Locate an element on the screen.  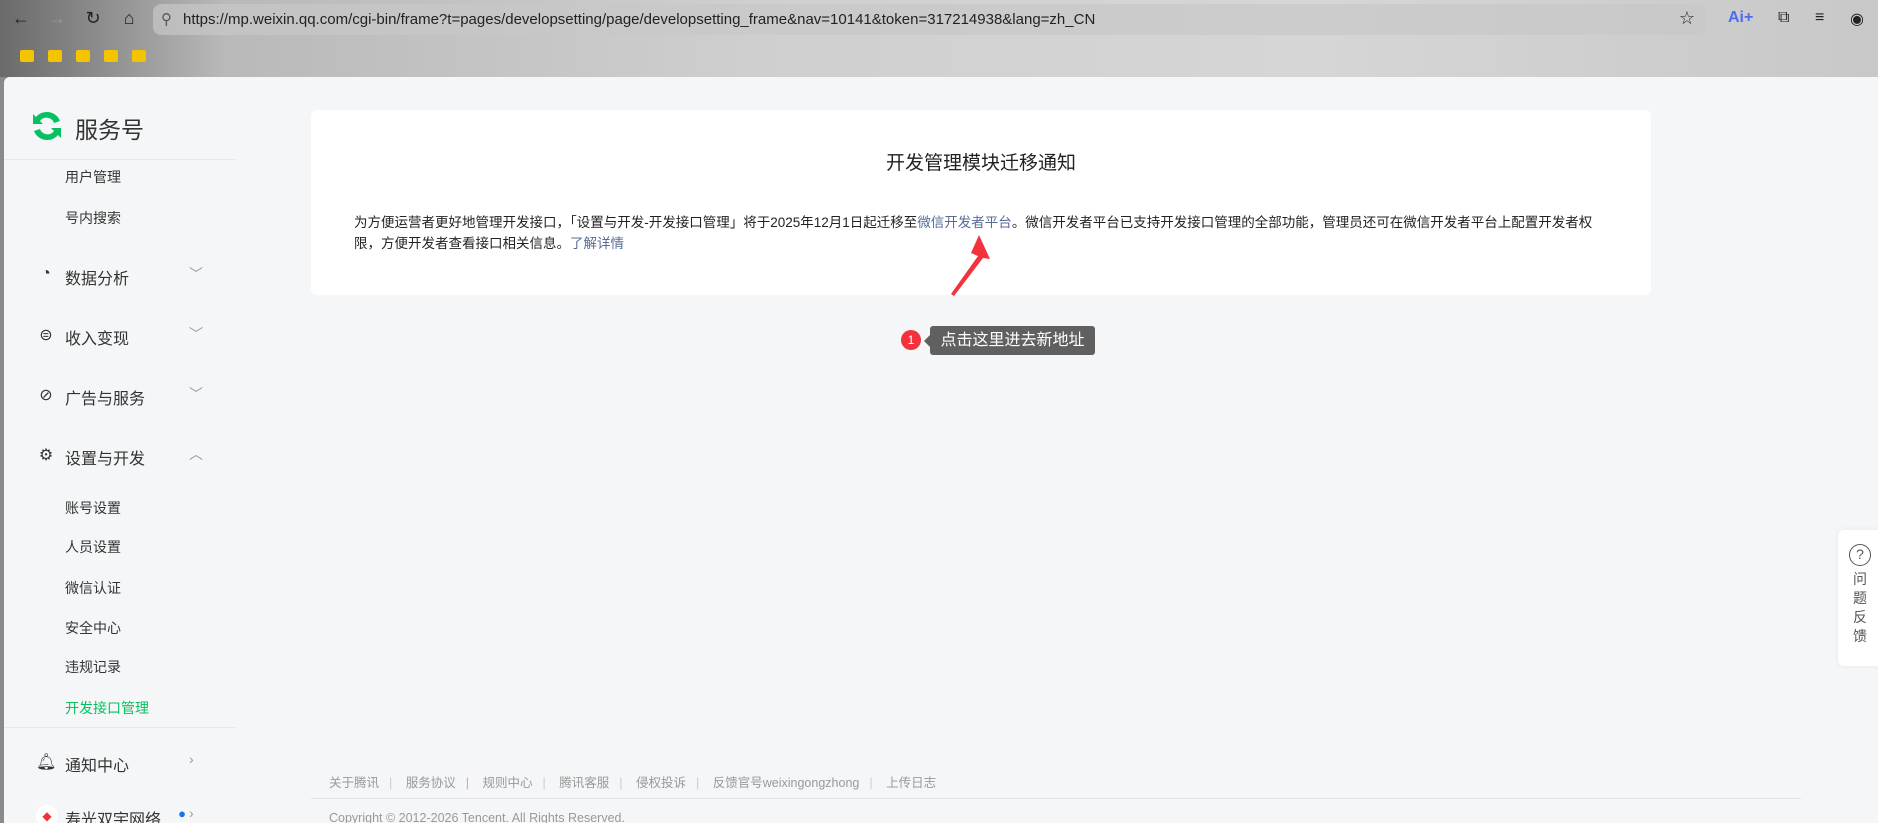
sidebar-item-violations: 违规记录 is located at coordinates (93, 667).